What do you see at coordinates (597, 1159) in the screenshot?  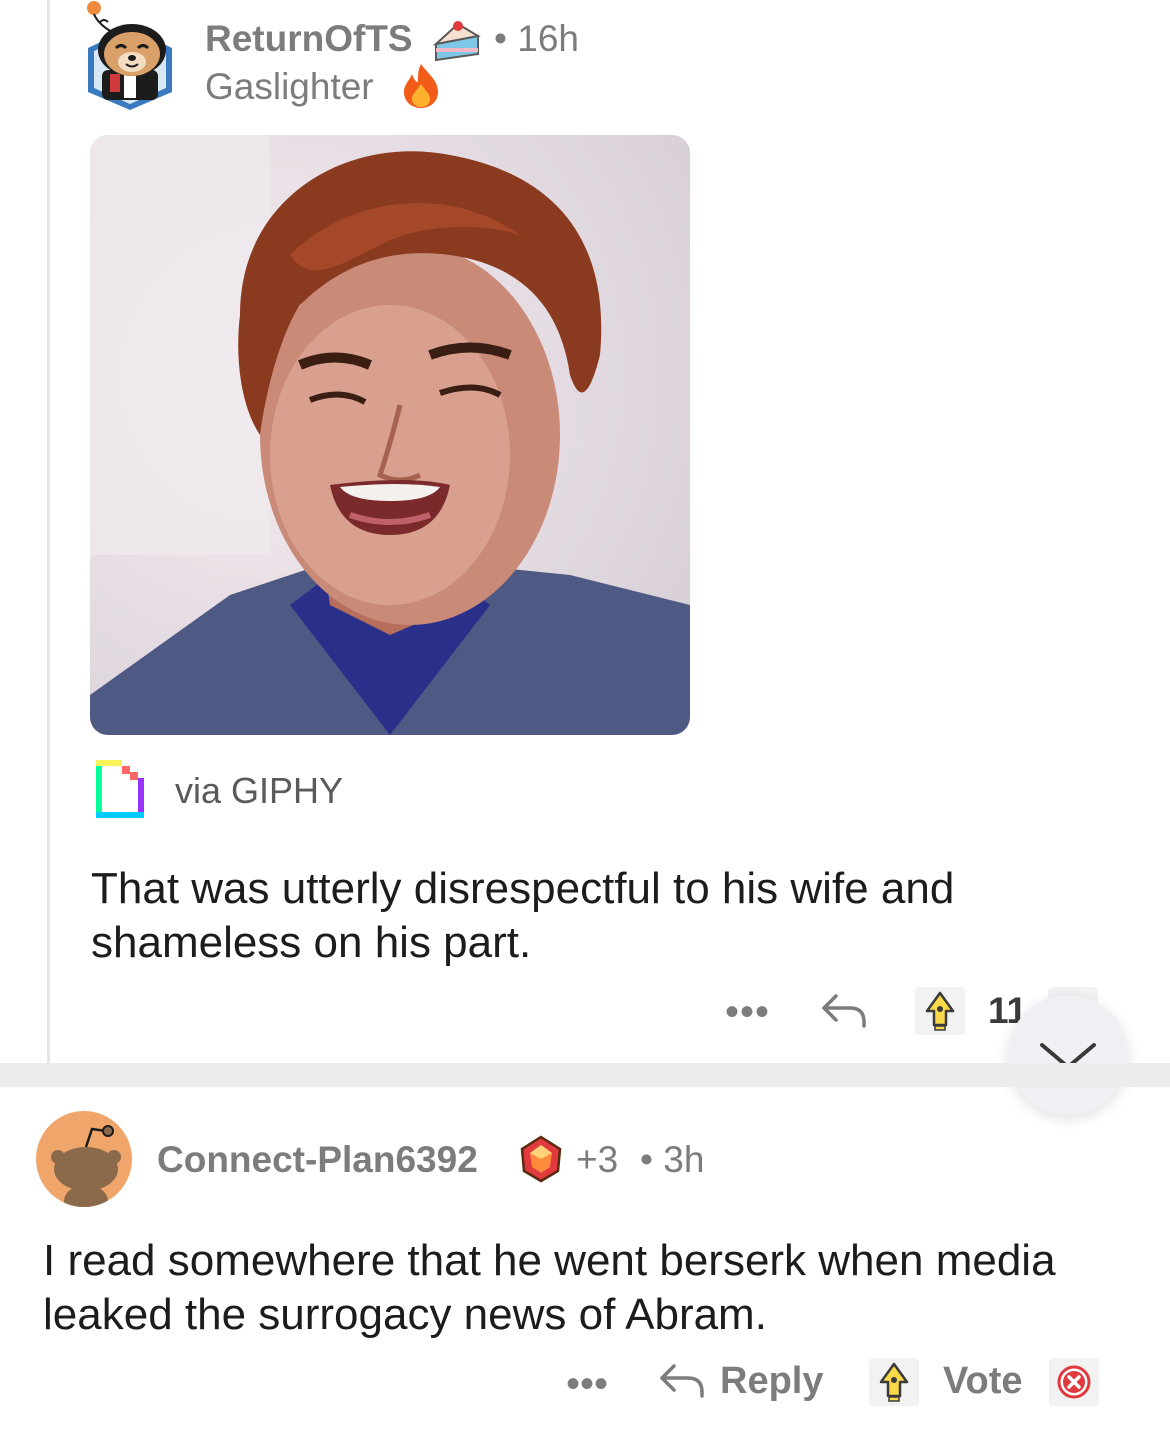 I see `award-count: +3` at bounding box center [597, 1159].